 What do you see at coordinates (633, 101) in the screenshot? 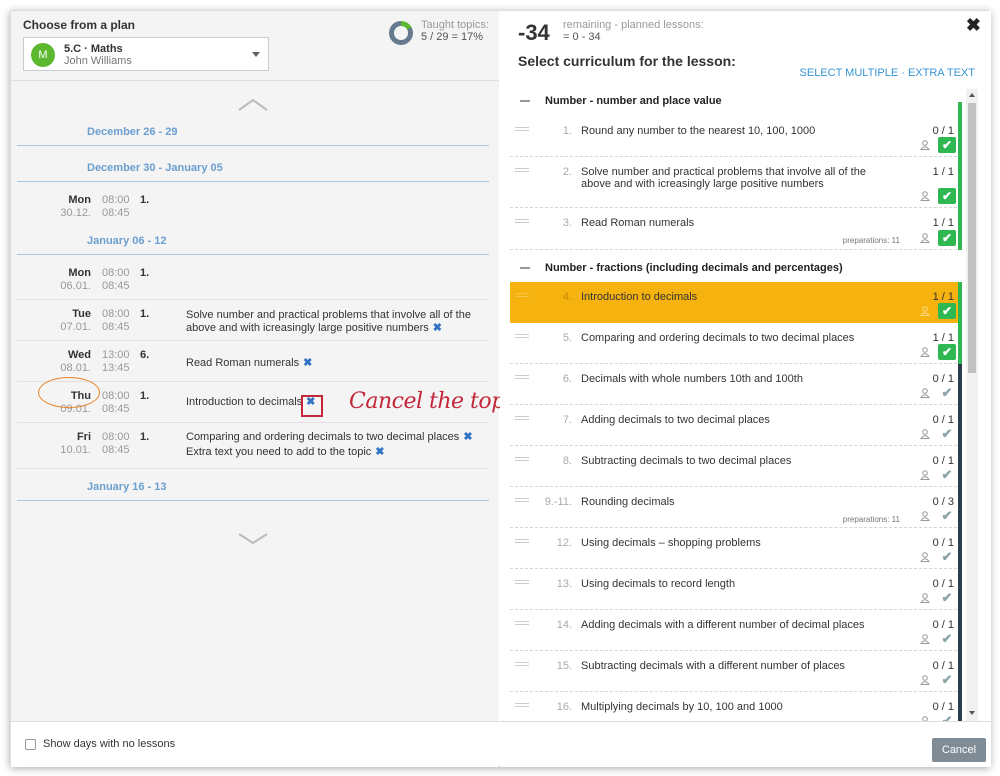
I see `category-title: Number - number and place value` at bounding box center [633, 101].